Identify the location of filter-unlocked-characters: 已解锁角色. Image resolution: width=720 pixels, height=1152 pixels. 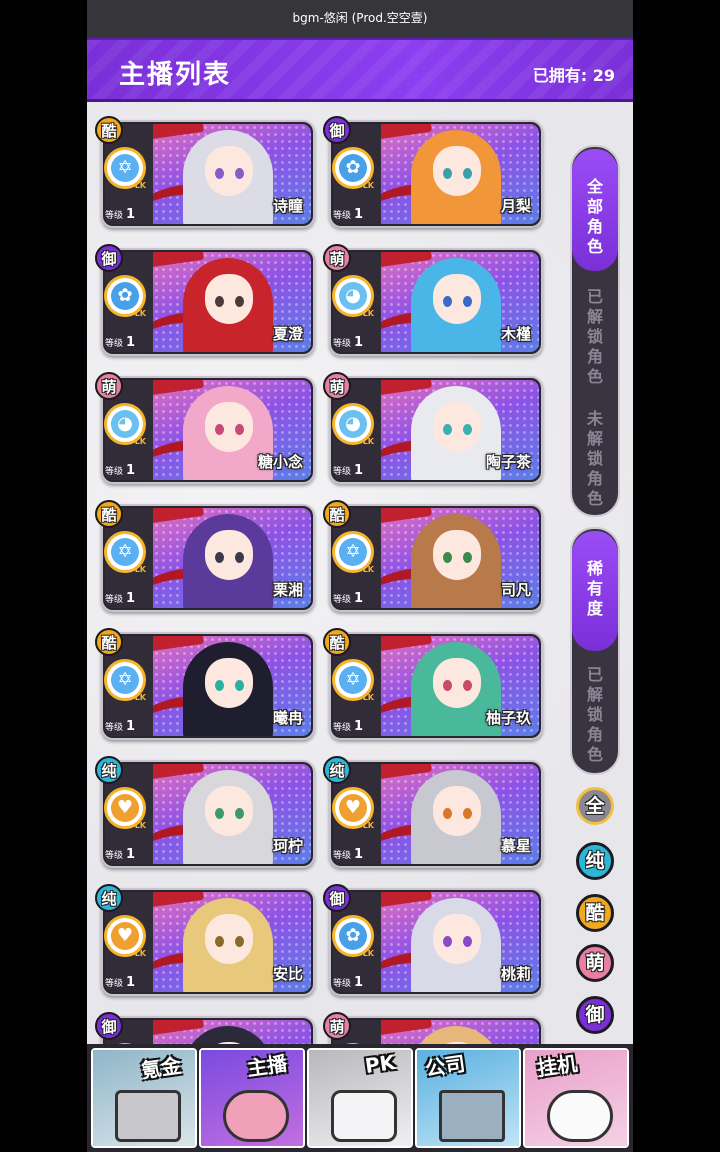
(595, 336).